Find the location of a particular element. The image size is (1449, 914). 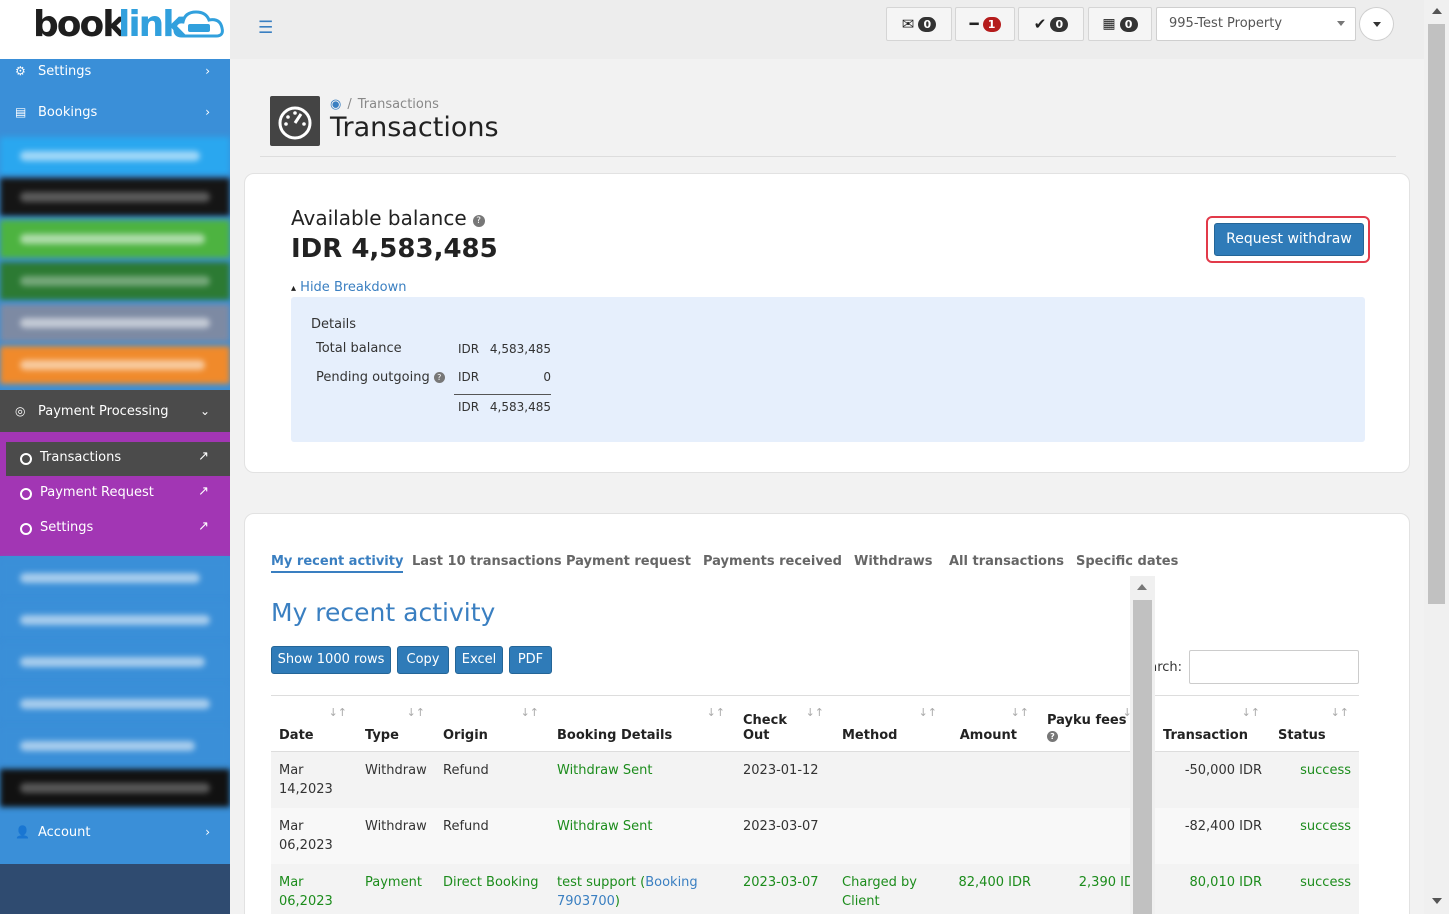

column-header-check-out: Check Out ↓↑ is located at coordinates (784, 724).